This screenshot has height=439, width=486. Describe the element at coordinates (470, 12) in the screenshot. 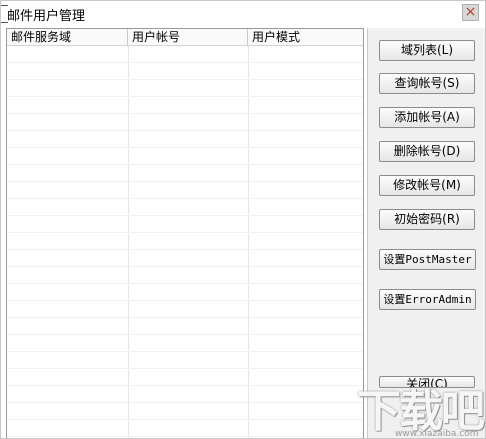

I see `close-window-button: ×` at that location.